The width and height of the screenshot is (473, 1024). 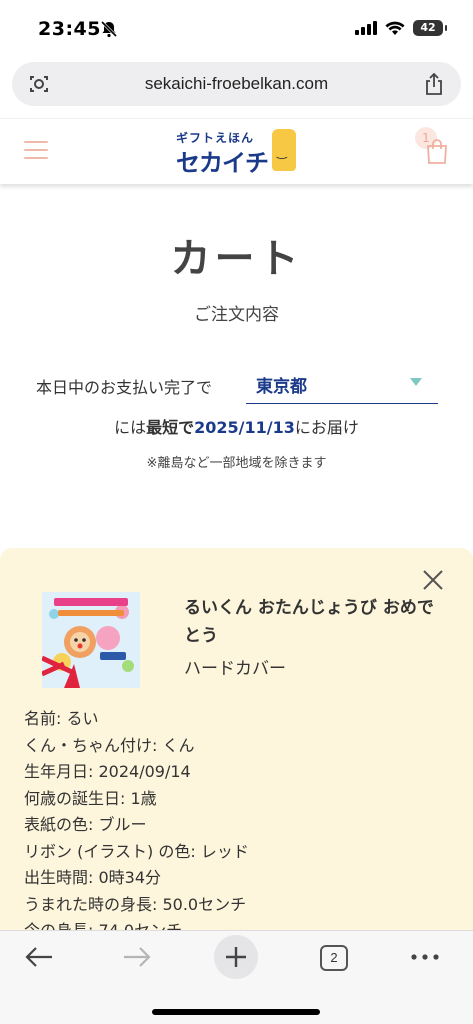 What do you see at coordinates (425, 957) in the screenshot?
I see `more-options-icon` at bounding box center [425, 957].